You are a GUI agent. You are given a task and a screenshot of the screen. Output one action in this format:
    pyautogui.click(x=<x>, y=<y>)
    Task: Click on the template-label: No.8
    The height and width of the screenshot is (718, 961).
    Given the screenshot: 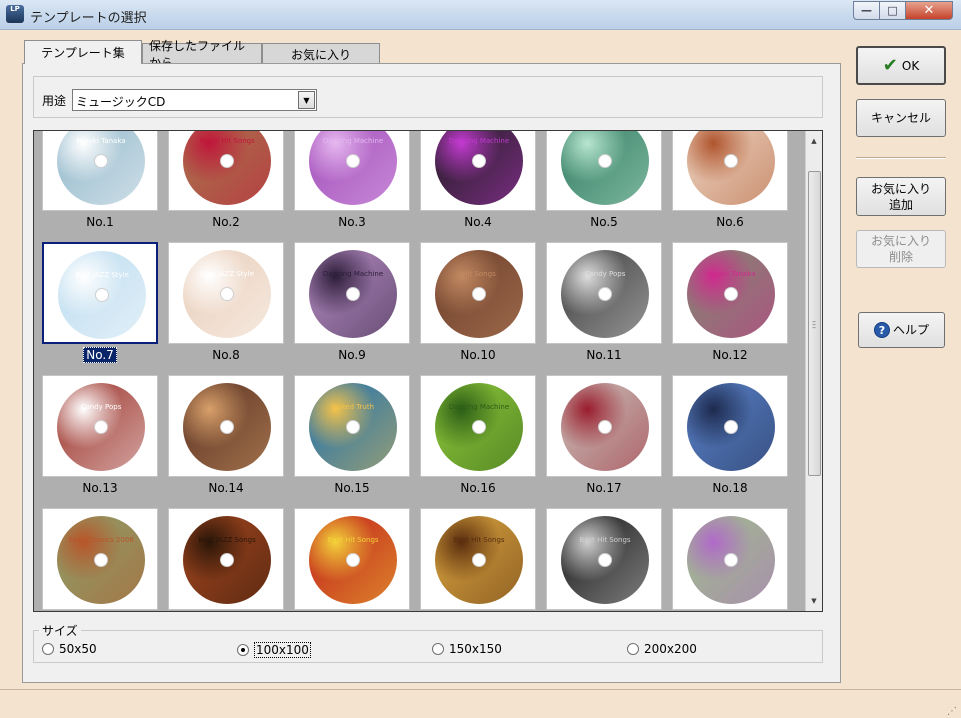 What is the action you would take?
    pyautogui.click(x=226, y=355)
    